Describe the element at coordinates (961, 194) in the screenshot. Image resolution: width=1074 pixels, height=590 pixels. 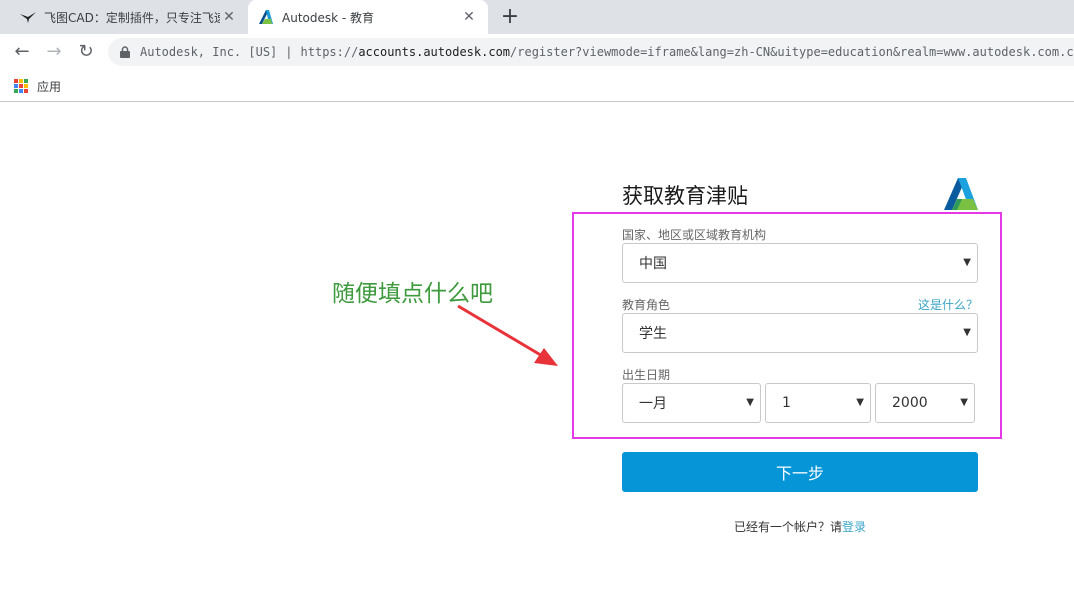
I see `autodesk-logo-icon` at that location.